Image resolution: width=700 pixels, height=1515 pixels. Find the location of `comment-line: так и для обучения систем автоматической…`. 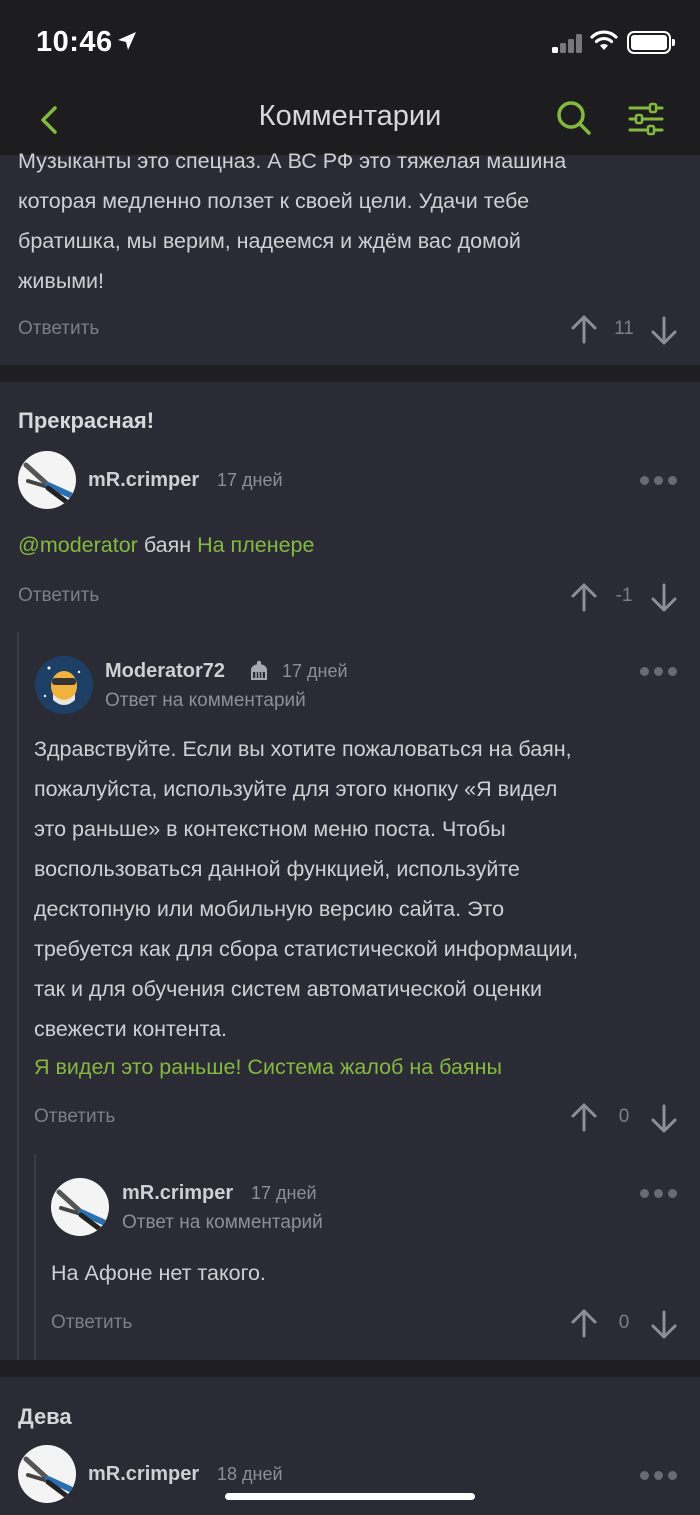

comment-line: так и для обучения систем автоматической… is located at coordinates (288, 989).